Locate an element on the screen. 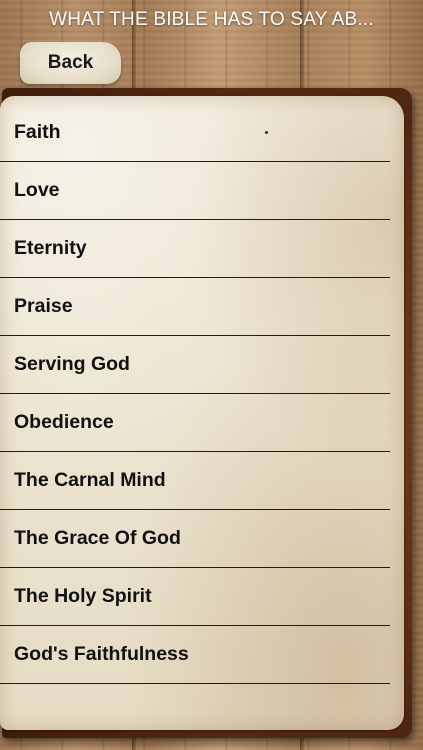  list-item-label: Praise is located at coordinates (43, 306).